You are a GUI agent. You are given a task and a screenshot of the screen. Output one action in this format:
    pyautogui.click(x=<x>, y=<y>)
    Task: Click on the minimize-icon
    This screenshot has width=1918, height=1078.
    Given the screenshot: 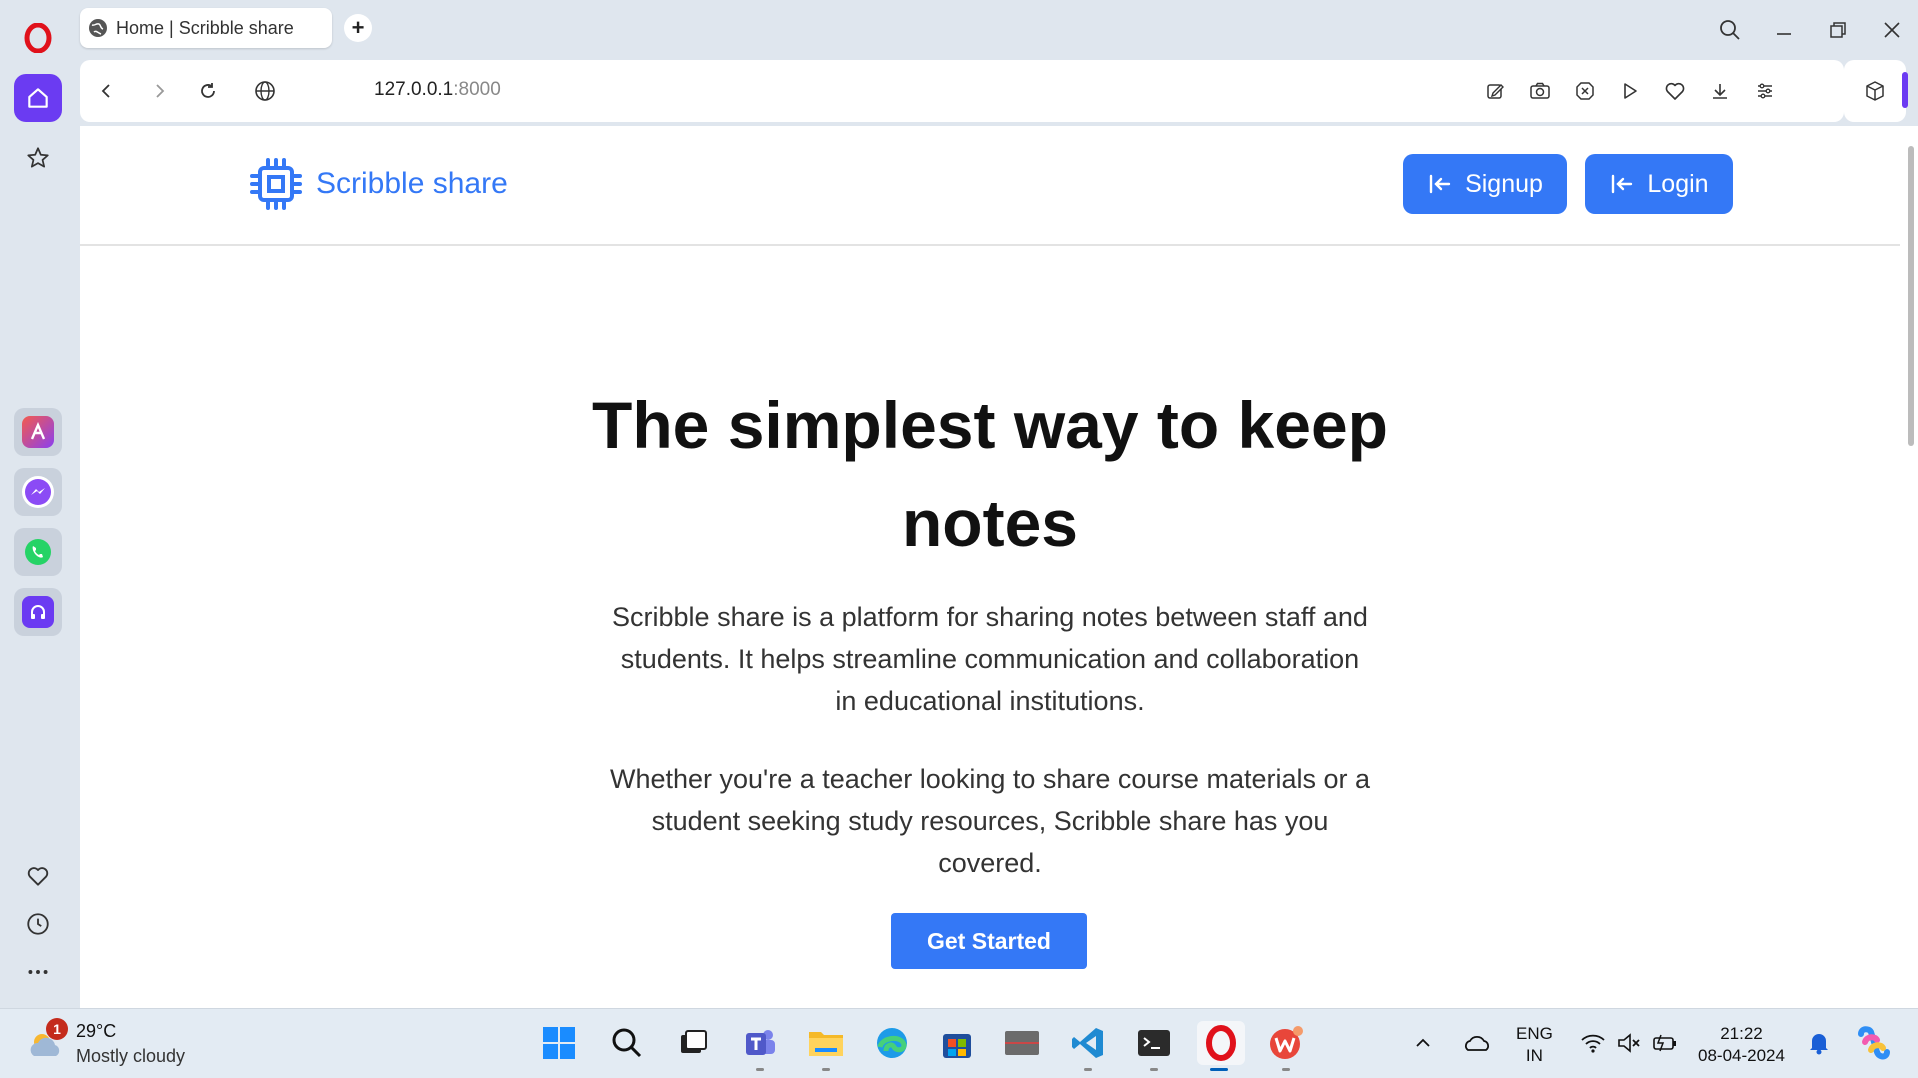 What is the action you would take?
    pyautogui.click(x=1784, y=30)
    